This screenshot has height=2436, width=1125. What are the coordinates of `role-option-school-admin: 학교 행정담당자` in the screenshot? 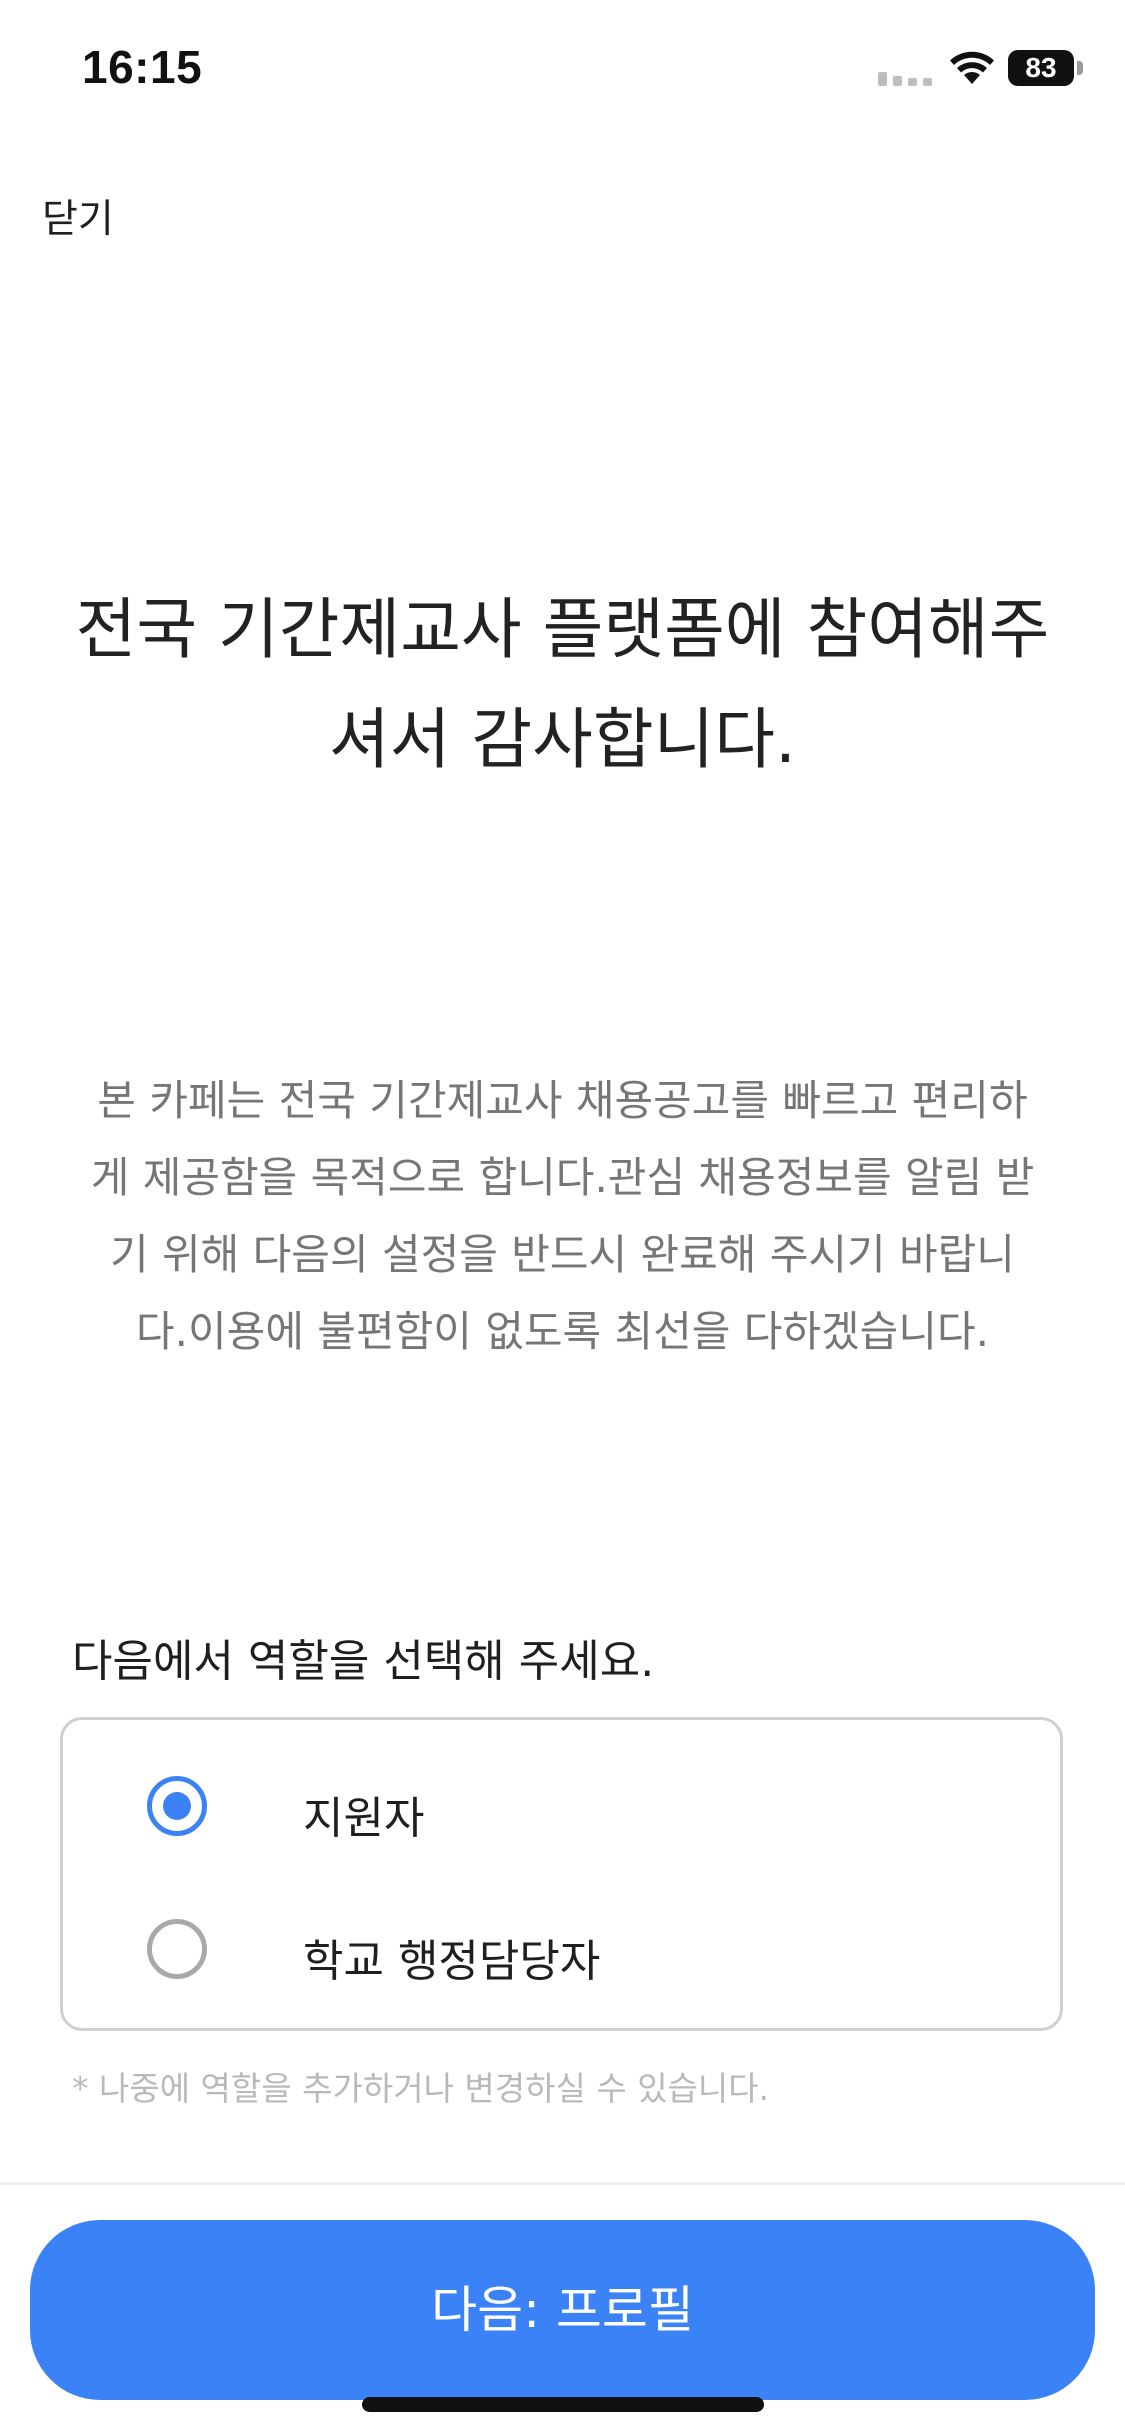 It's located at (561, 1950).